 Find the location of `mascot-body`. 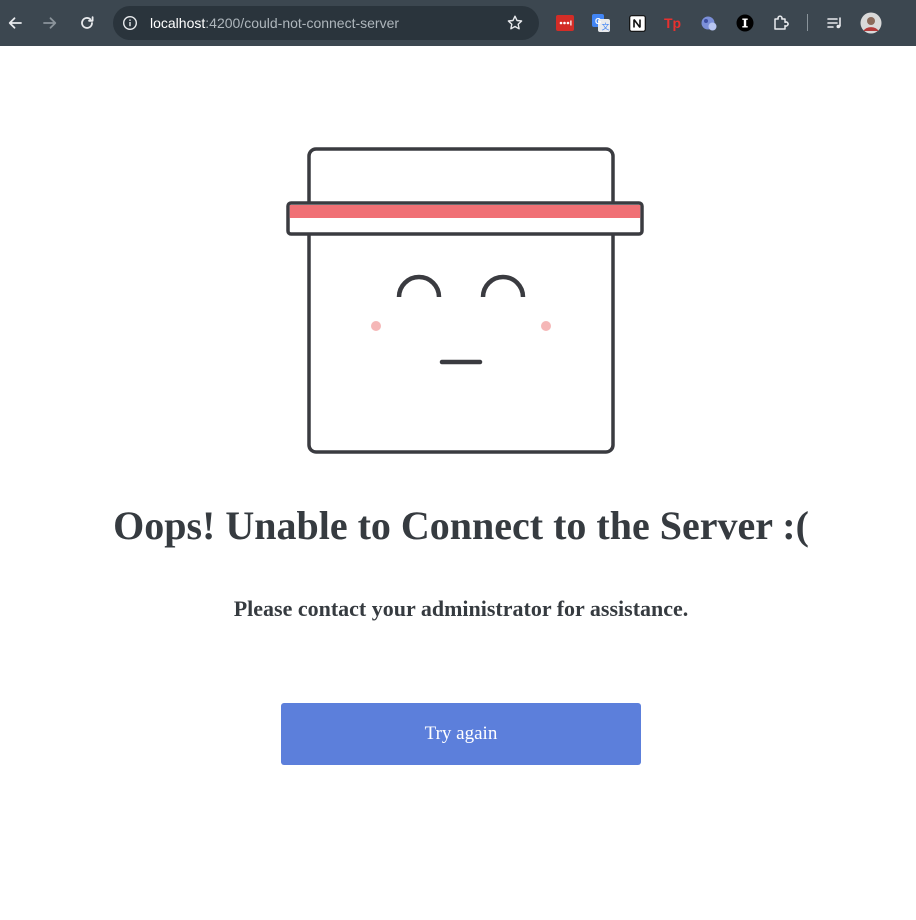

mascot-body is located at coordinates (461, 300).